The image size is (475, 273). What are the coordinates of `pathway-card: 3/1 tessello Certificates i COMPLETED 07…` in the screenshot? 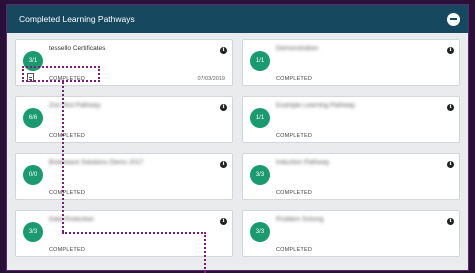 It's located at (124, 62).